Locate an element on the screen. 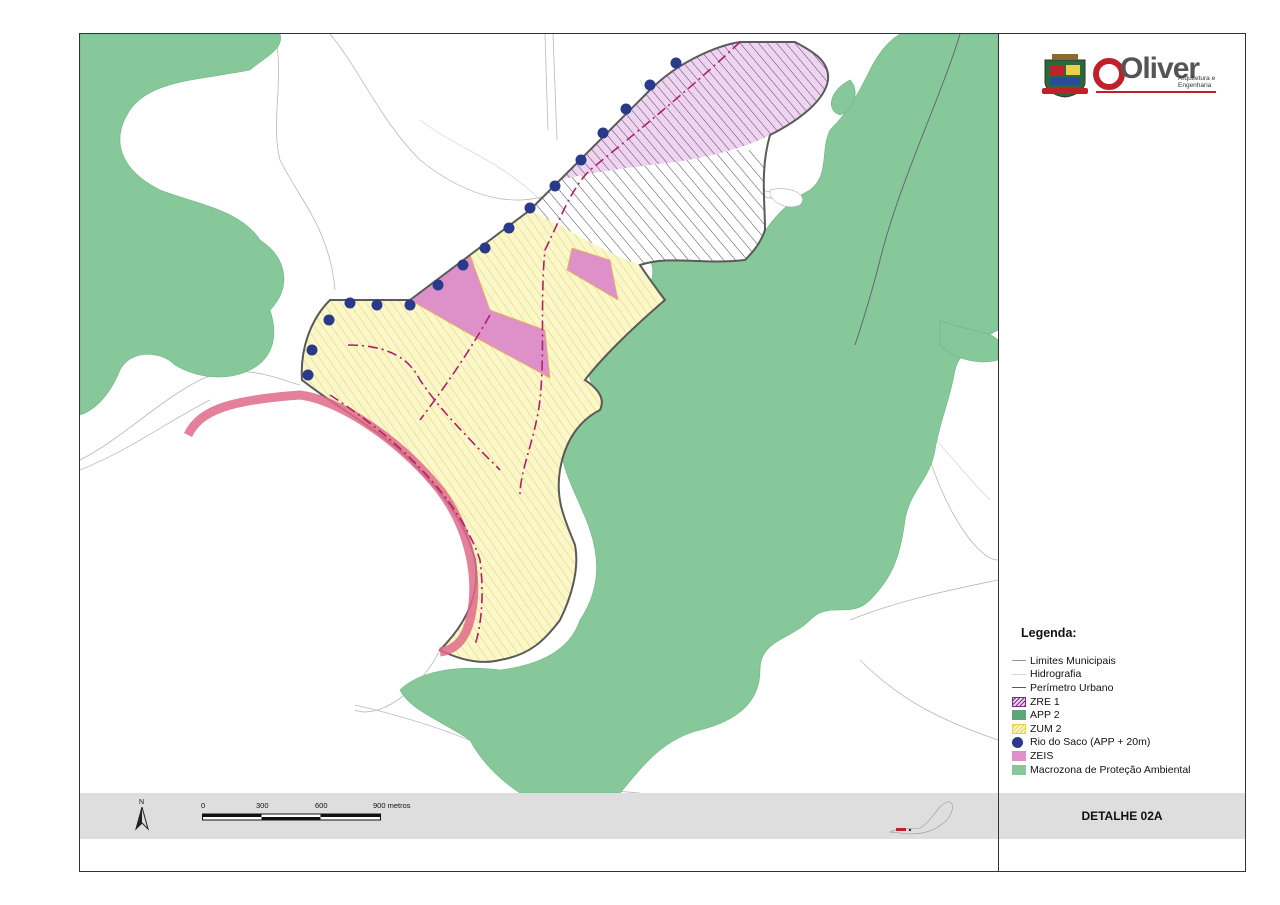 The width and height of the screenshot is (1280, 905). legend-label: ZUM 2 is located at coordinates (1046, 728).